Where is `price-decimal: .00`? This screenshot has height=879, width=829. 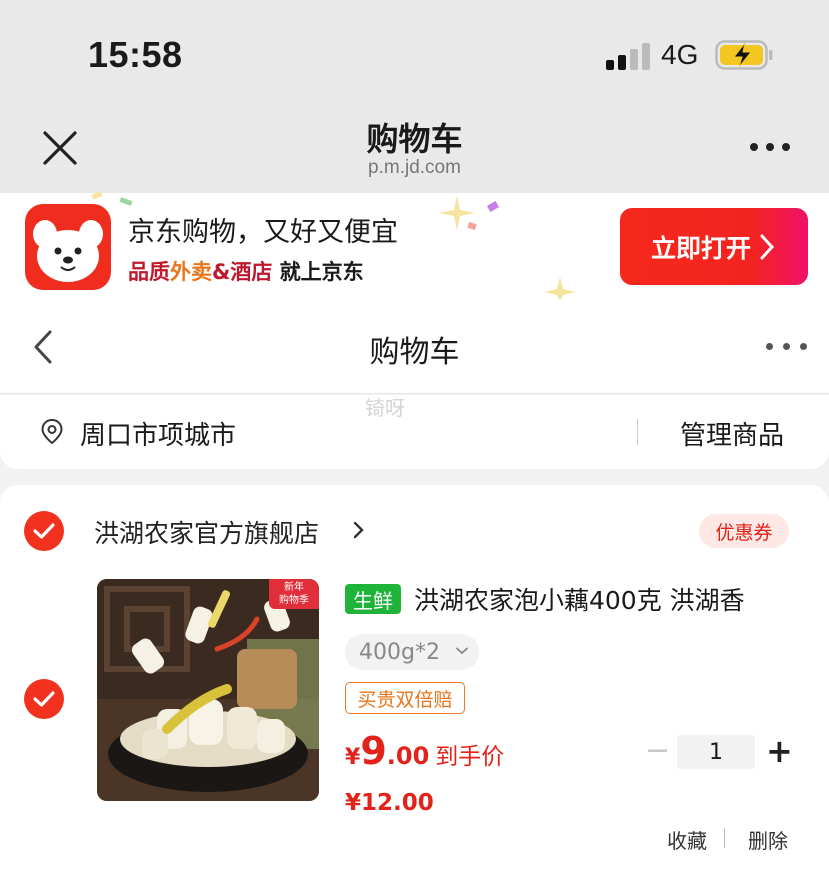
price-decimal: .00 is located at coordinates (408, 756).